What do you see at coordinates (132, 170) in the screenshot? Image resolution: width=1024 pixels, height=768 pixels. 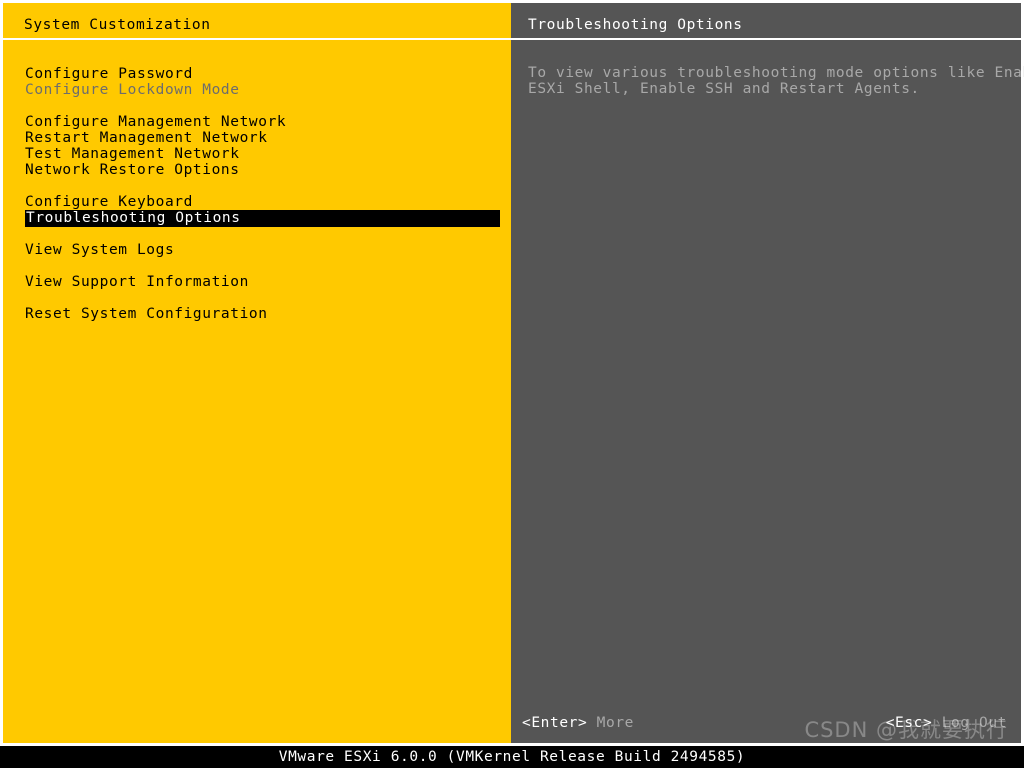 I see `menu-item-network-restore-options: Network Restore Options` at bounding box center [132, 170].